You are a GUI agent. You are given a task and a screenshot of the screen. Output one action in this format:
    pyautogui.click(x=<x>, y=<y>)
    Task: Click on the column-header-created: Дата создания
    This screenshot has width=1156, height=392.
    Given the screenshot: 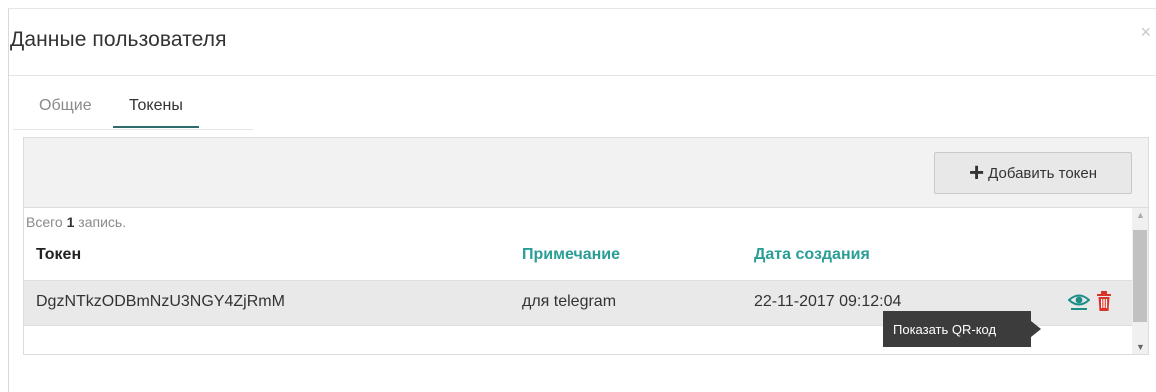 What is the action you would take?
    pyautogui.click(x=812, y=255)
    